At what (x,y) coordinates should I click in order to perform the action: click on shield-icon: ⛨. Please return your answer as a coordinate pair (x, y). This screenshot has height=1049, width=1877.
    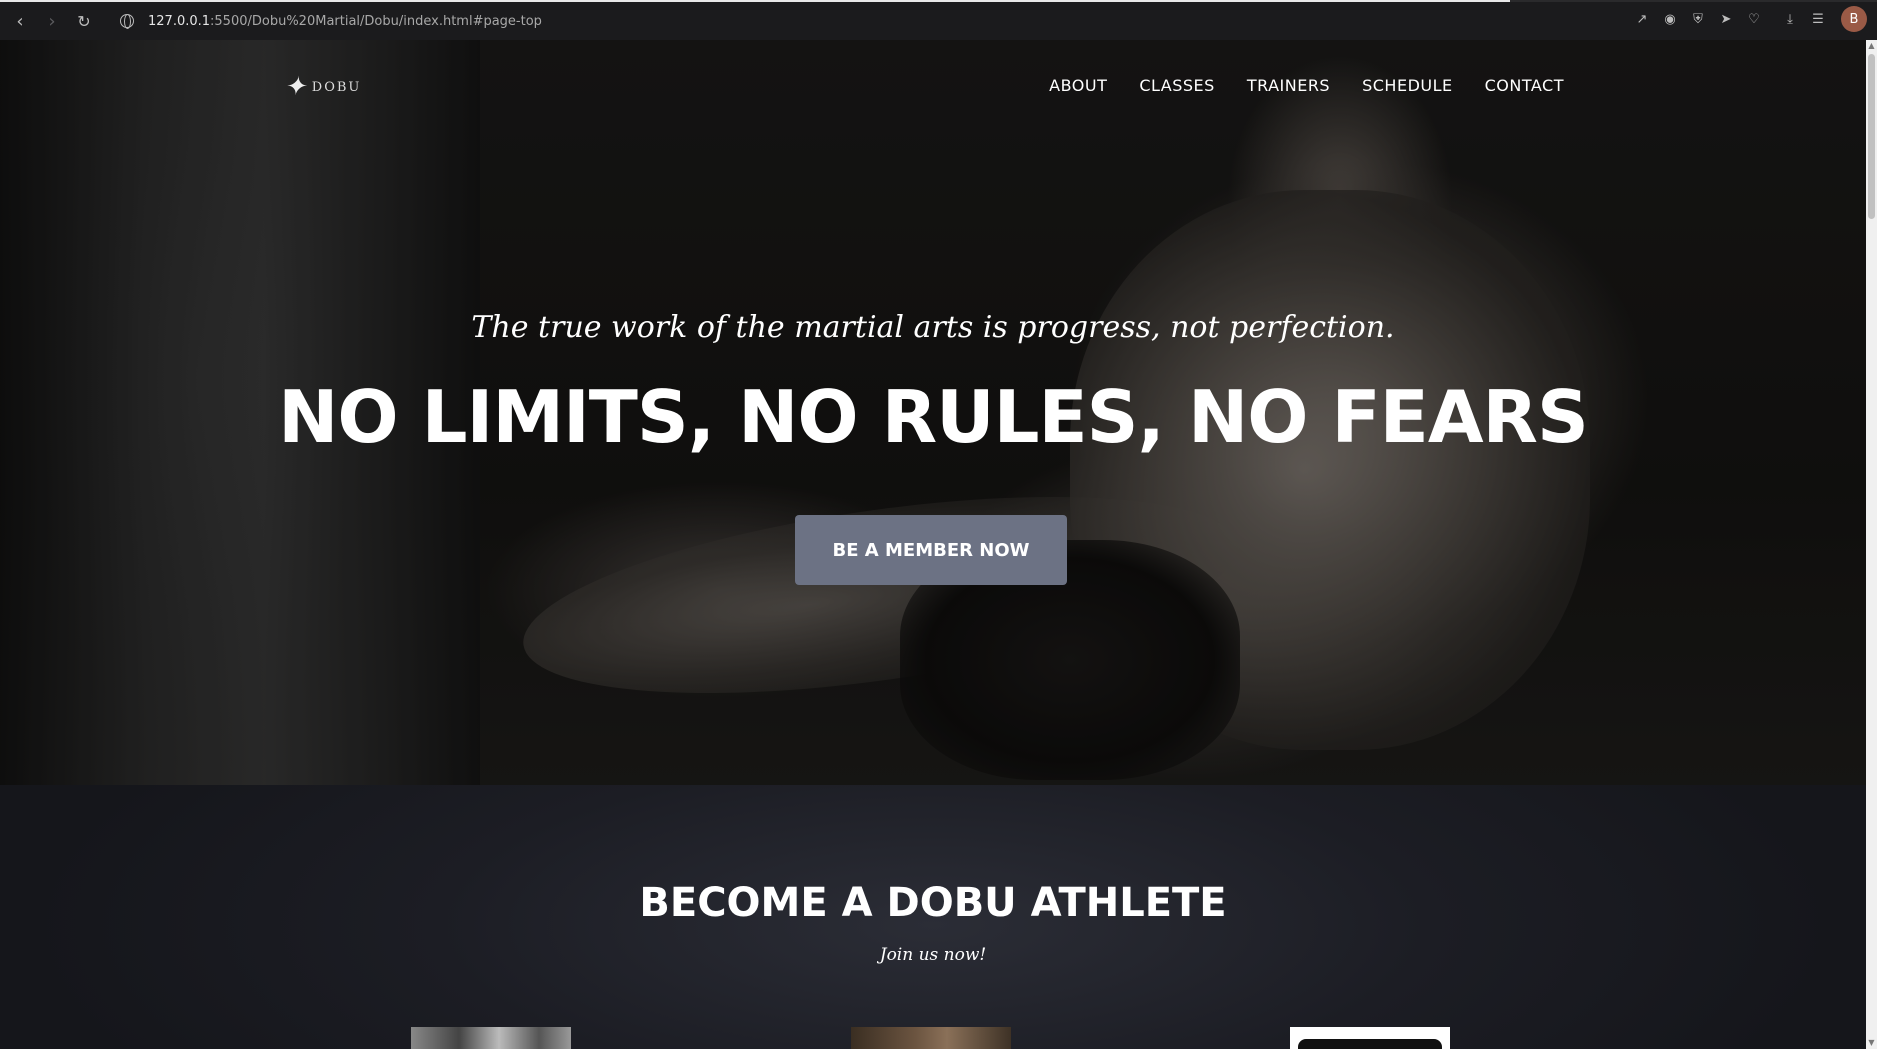
    Looking at the image, I should click on (1698, 19).